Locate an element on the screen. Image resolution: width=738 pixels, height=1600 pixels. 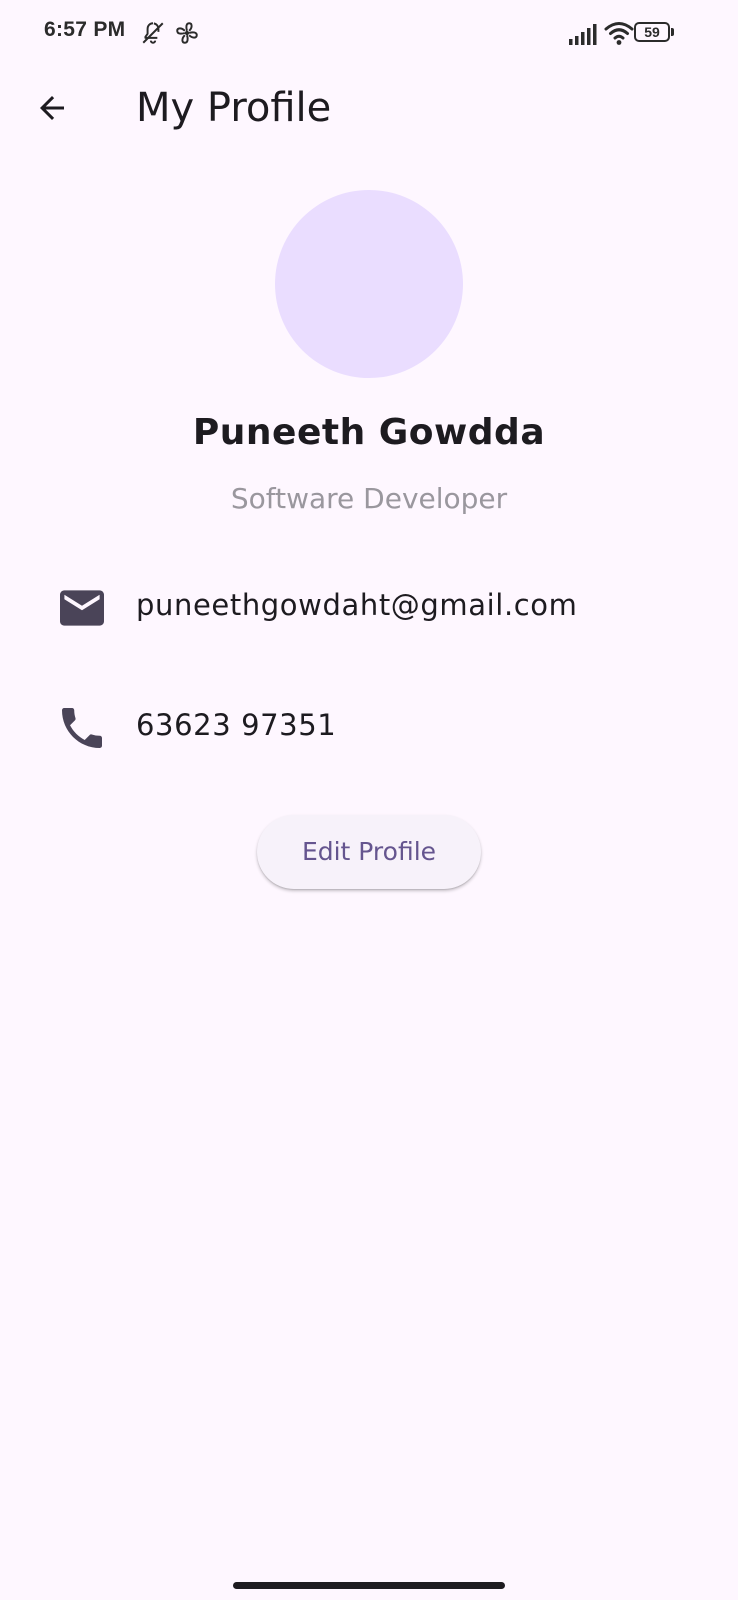
phone-icon is located at coordinates (82, 728).